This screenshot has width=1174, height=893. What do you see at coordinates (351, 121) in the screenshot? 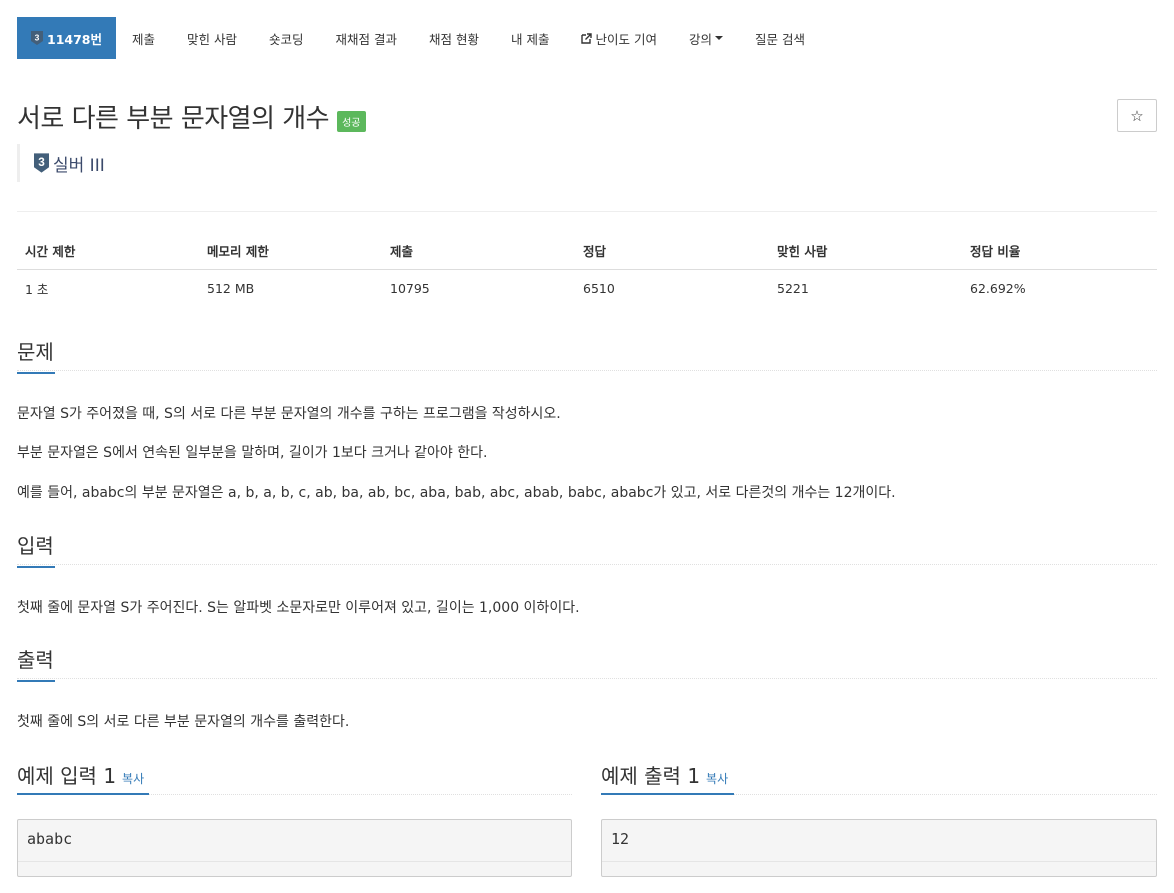
I see `status-badge: 성공` at bounding box center [351, 121].